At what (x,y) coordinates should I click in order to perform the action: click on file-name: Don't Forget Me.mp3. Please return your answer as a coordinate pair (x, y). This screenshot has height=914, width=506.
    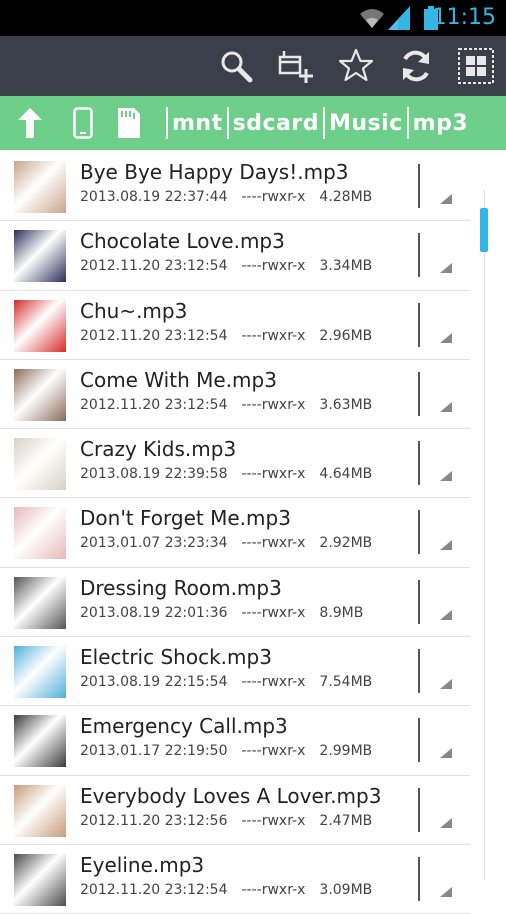
    Looking at the image, I should click on (185, 518).